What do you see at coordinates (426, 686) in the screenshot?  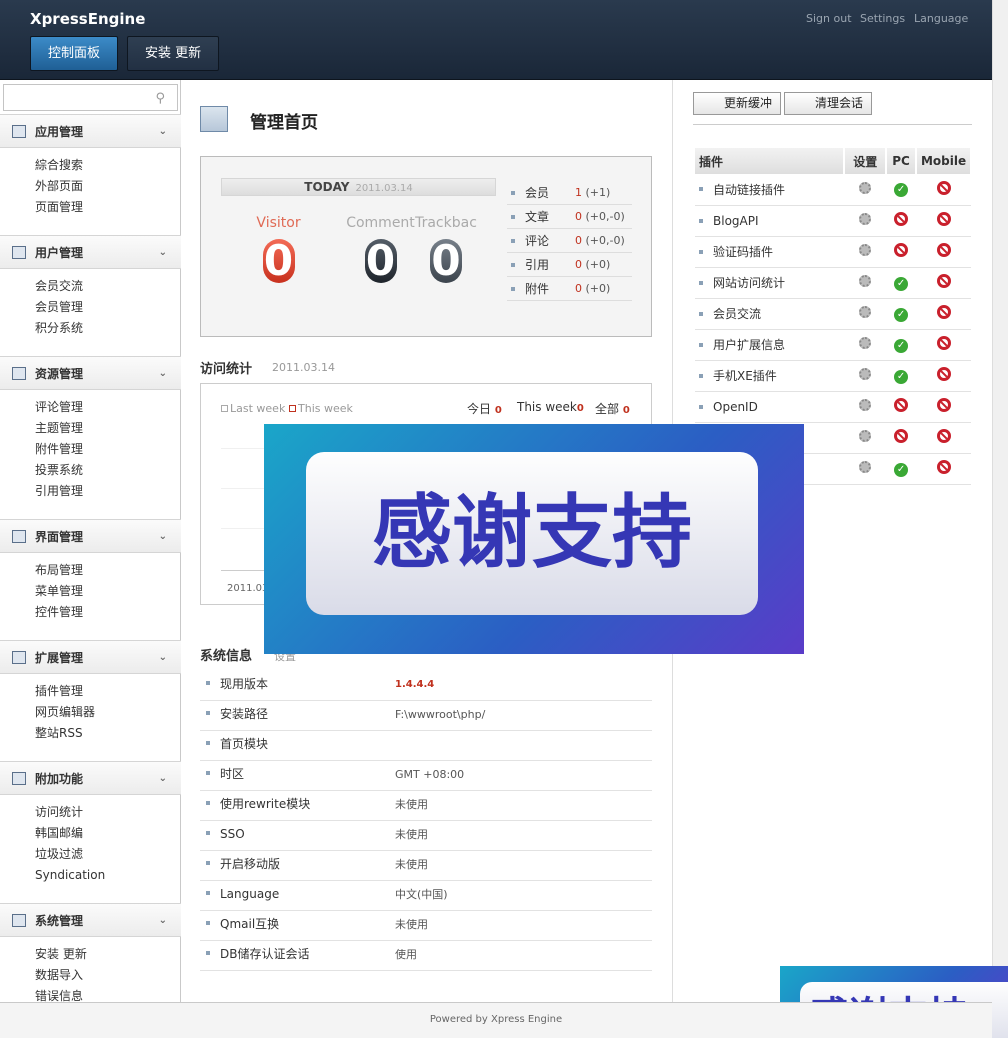 I see `system-info-row: 现用版本 1.4.4.4` at bounding box center [426, 686].